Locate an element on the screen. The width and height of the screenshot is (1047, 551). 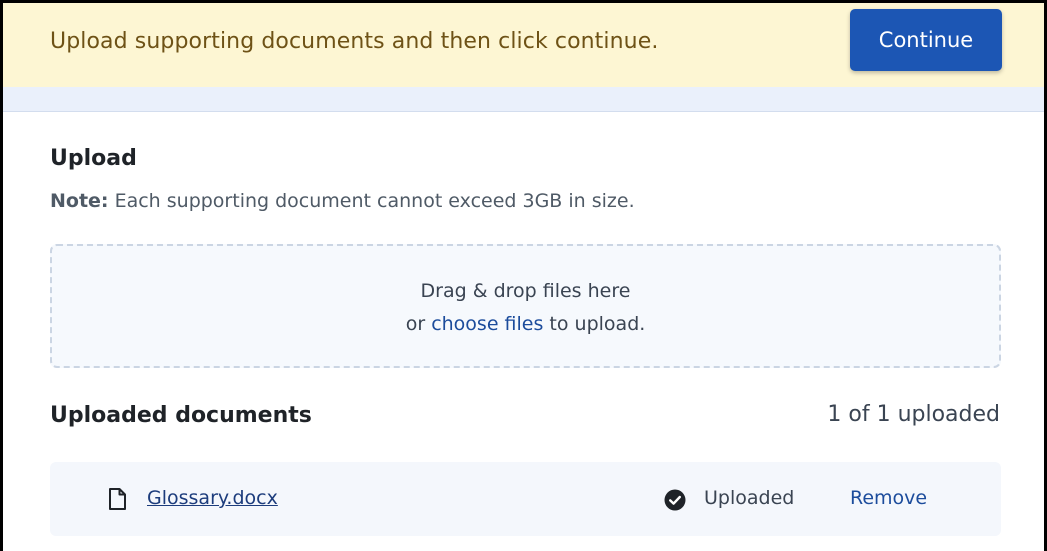
dropzone-instruction: Drag & drop files here is located at coordinates (525, 291).